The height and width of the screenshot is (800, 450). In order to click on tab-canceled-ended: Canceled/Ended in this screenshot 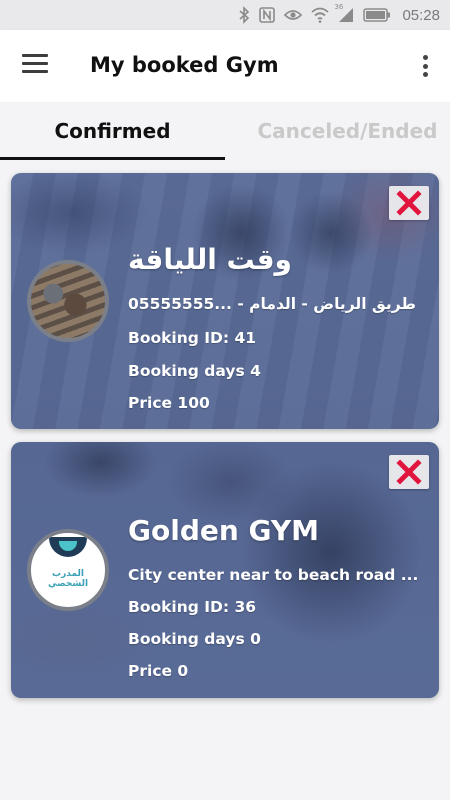, I will do `click(337, 131)`.